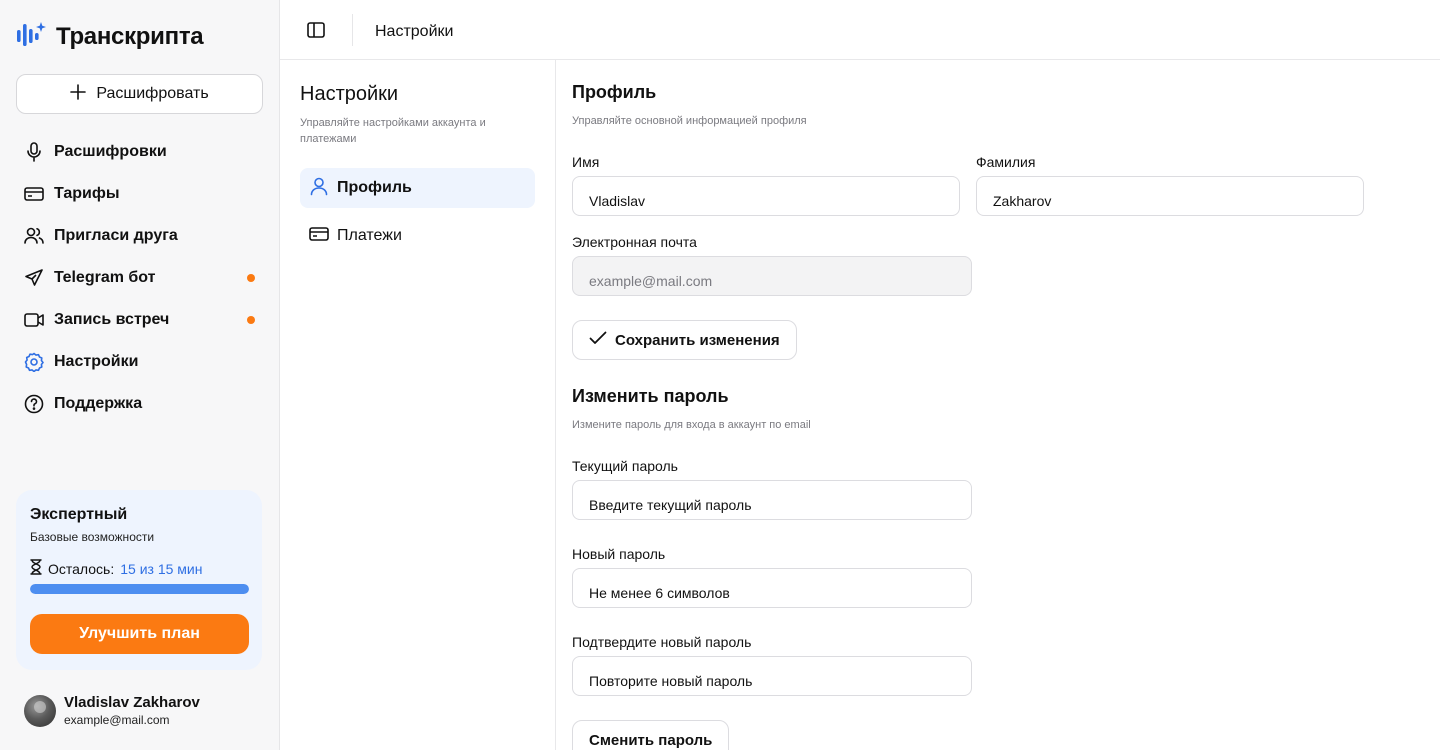 This screenshot has height=750, width=1440. I want to click on plan-remaining-value: 15 из 15 мин, so click(161, 568).